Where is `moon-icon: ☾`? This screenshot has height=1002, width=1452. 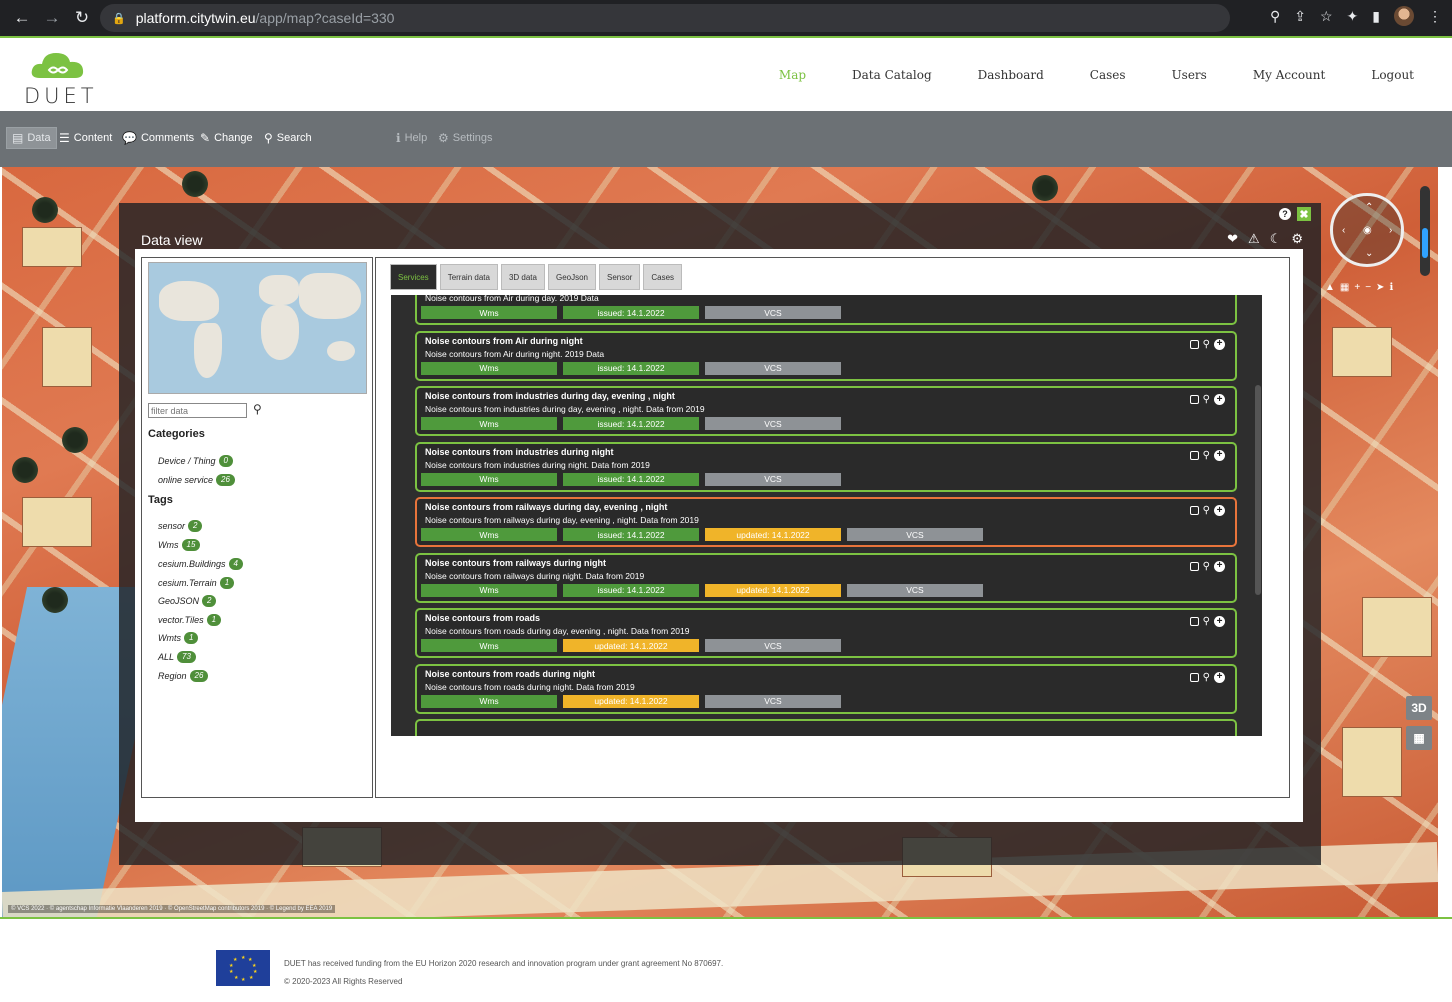
moon-icon: ☾ is located at coordinates (1276, 239).